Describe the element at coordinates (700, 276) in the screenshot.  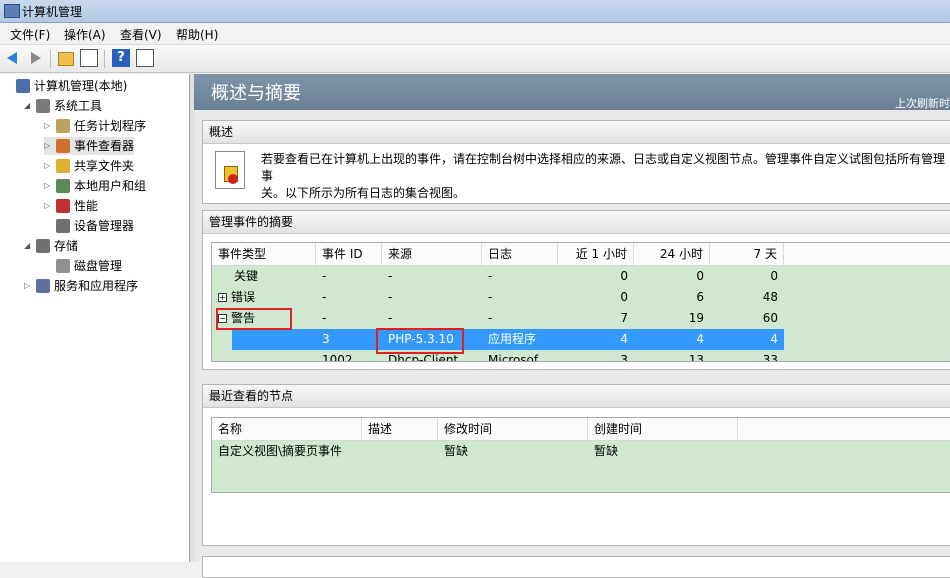
I see `summary-cell-h24: 0` at that location.